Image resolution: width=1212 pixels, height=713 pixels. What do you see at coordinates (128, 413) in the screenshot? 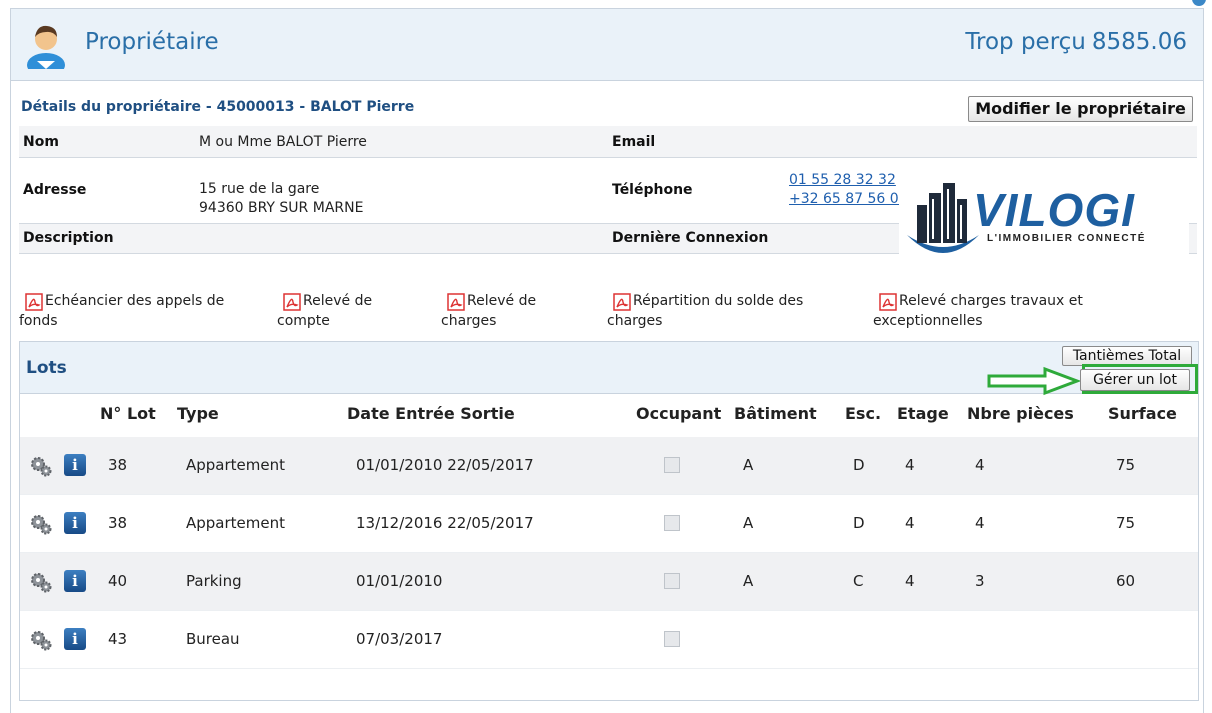
I see `column-header-num: N° Lot` at bounding box center [128, 413].